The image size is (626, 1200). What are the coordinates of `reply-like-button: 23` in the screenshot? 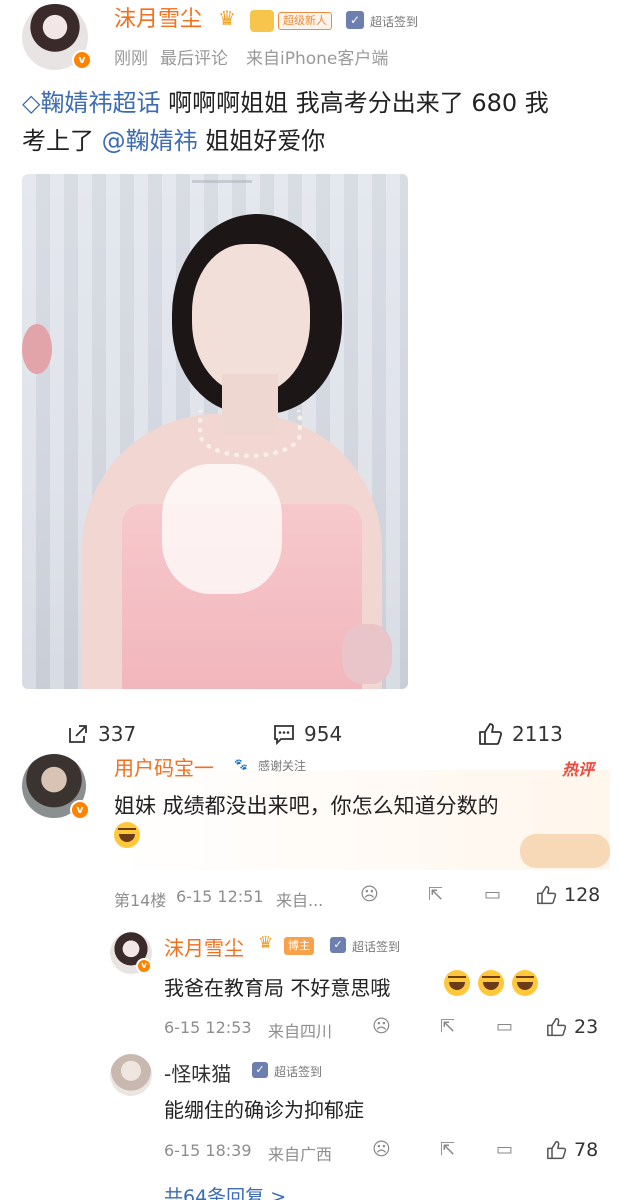 It's located at (572, 1027).